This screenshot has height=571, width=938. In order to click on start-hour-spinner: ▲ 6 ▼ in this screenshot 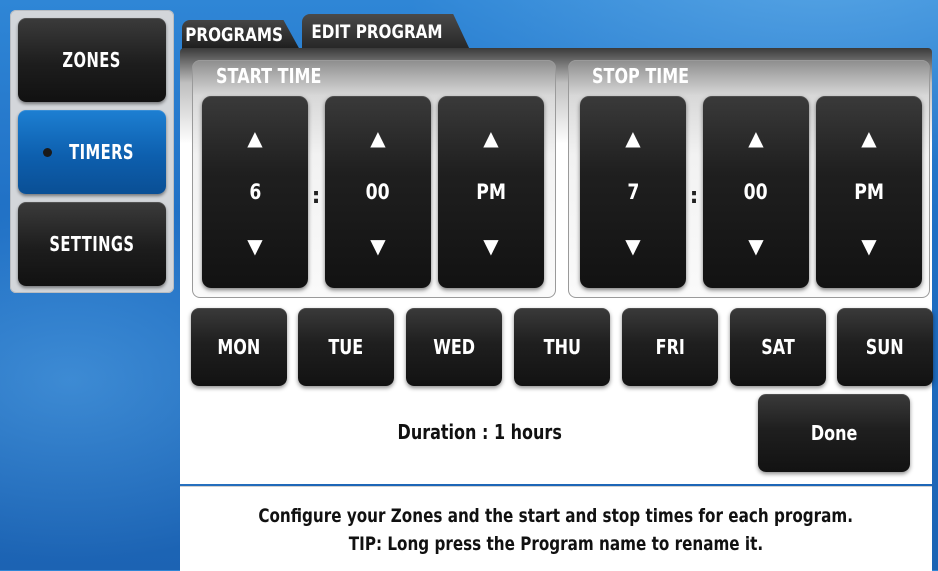, I will do `click(255, 192)`.